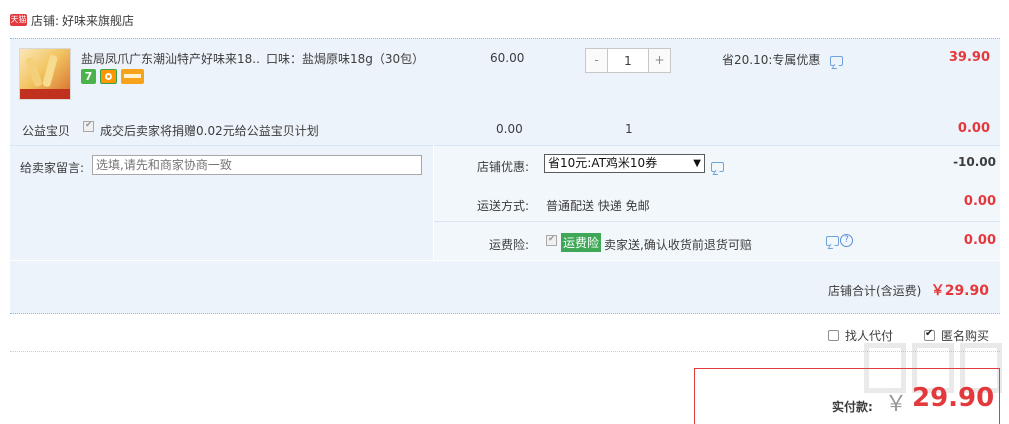 Image resolution: width=1009 pixels, height=424 pixels. Describe the element at coordinates (771, 60) in the screenshot. I see `promo-text: 省20.10:专属优惠` at that location.